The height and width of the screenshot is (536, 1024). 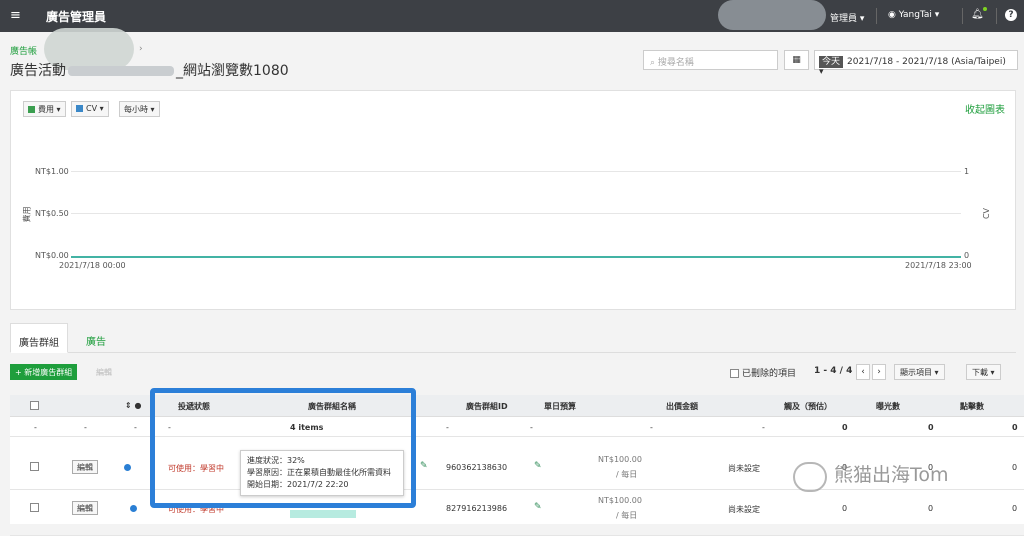 I want to click on col-impressions: 曝光數, so click(x=888, y=406).